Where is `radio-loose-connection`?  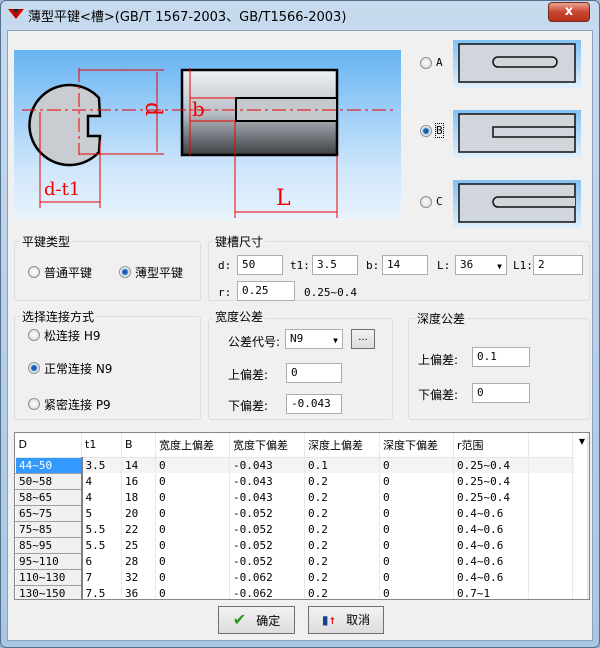
radio-loose-connection is located at coordinates (34, 335).